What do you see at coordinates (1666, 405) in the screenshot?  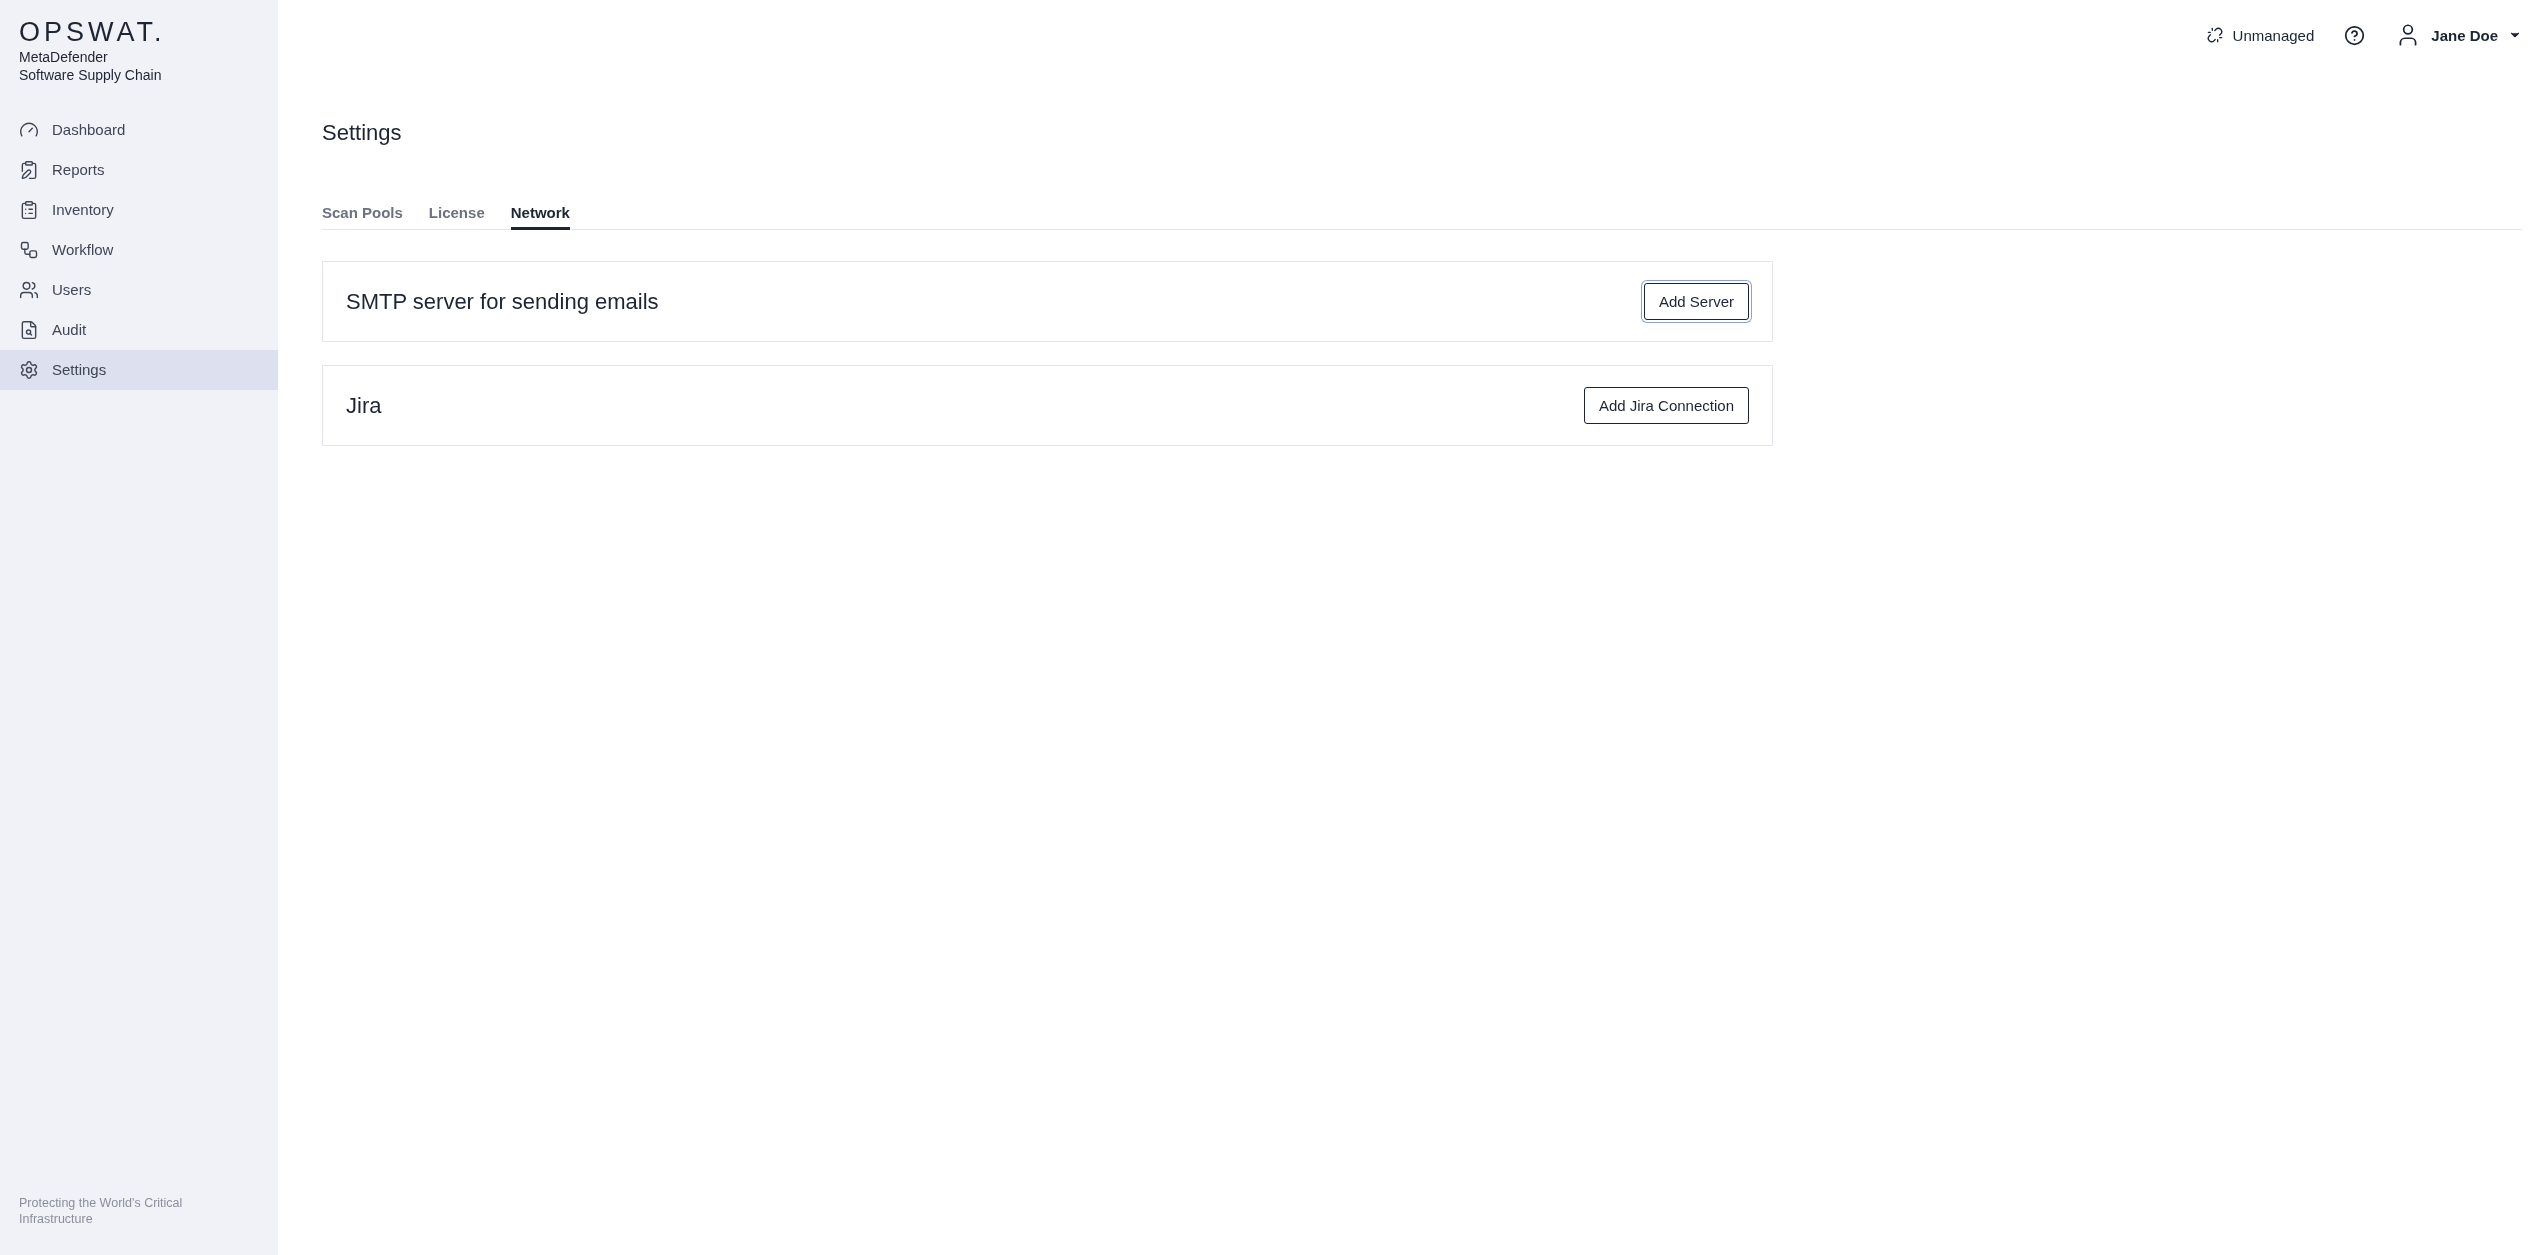 I see `add-button: Add Jira Connection` at bounding box center [1666, 405].